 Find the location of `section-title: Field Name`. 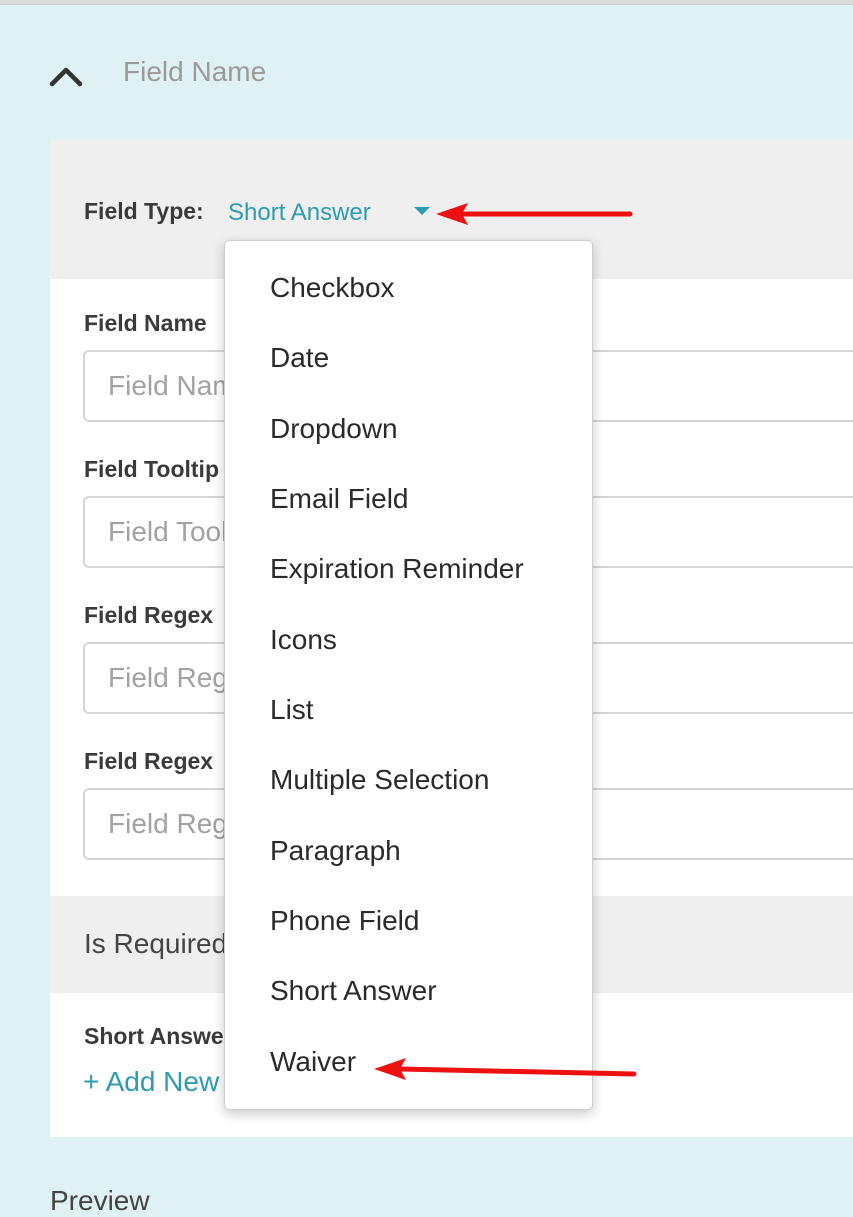

section-title: Field Name is located at coordinates (195, 71).